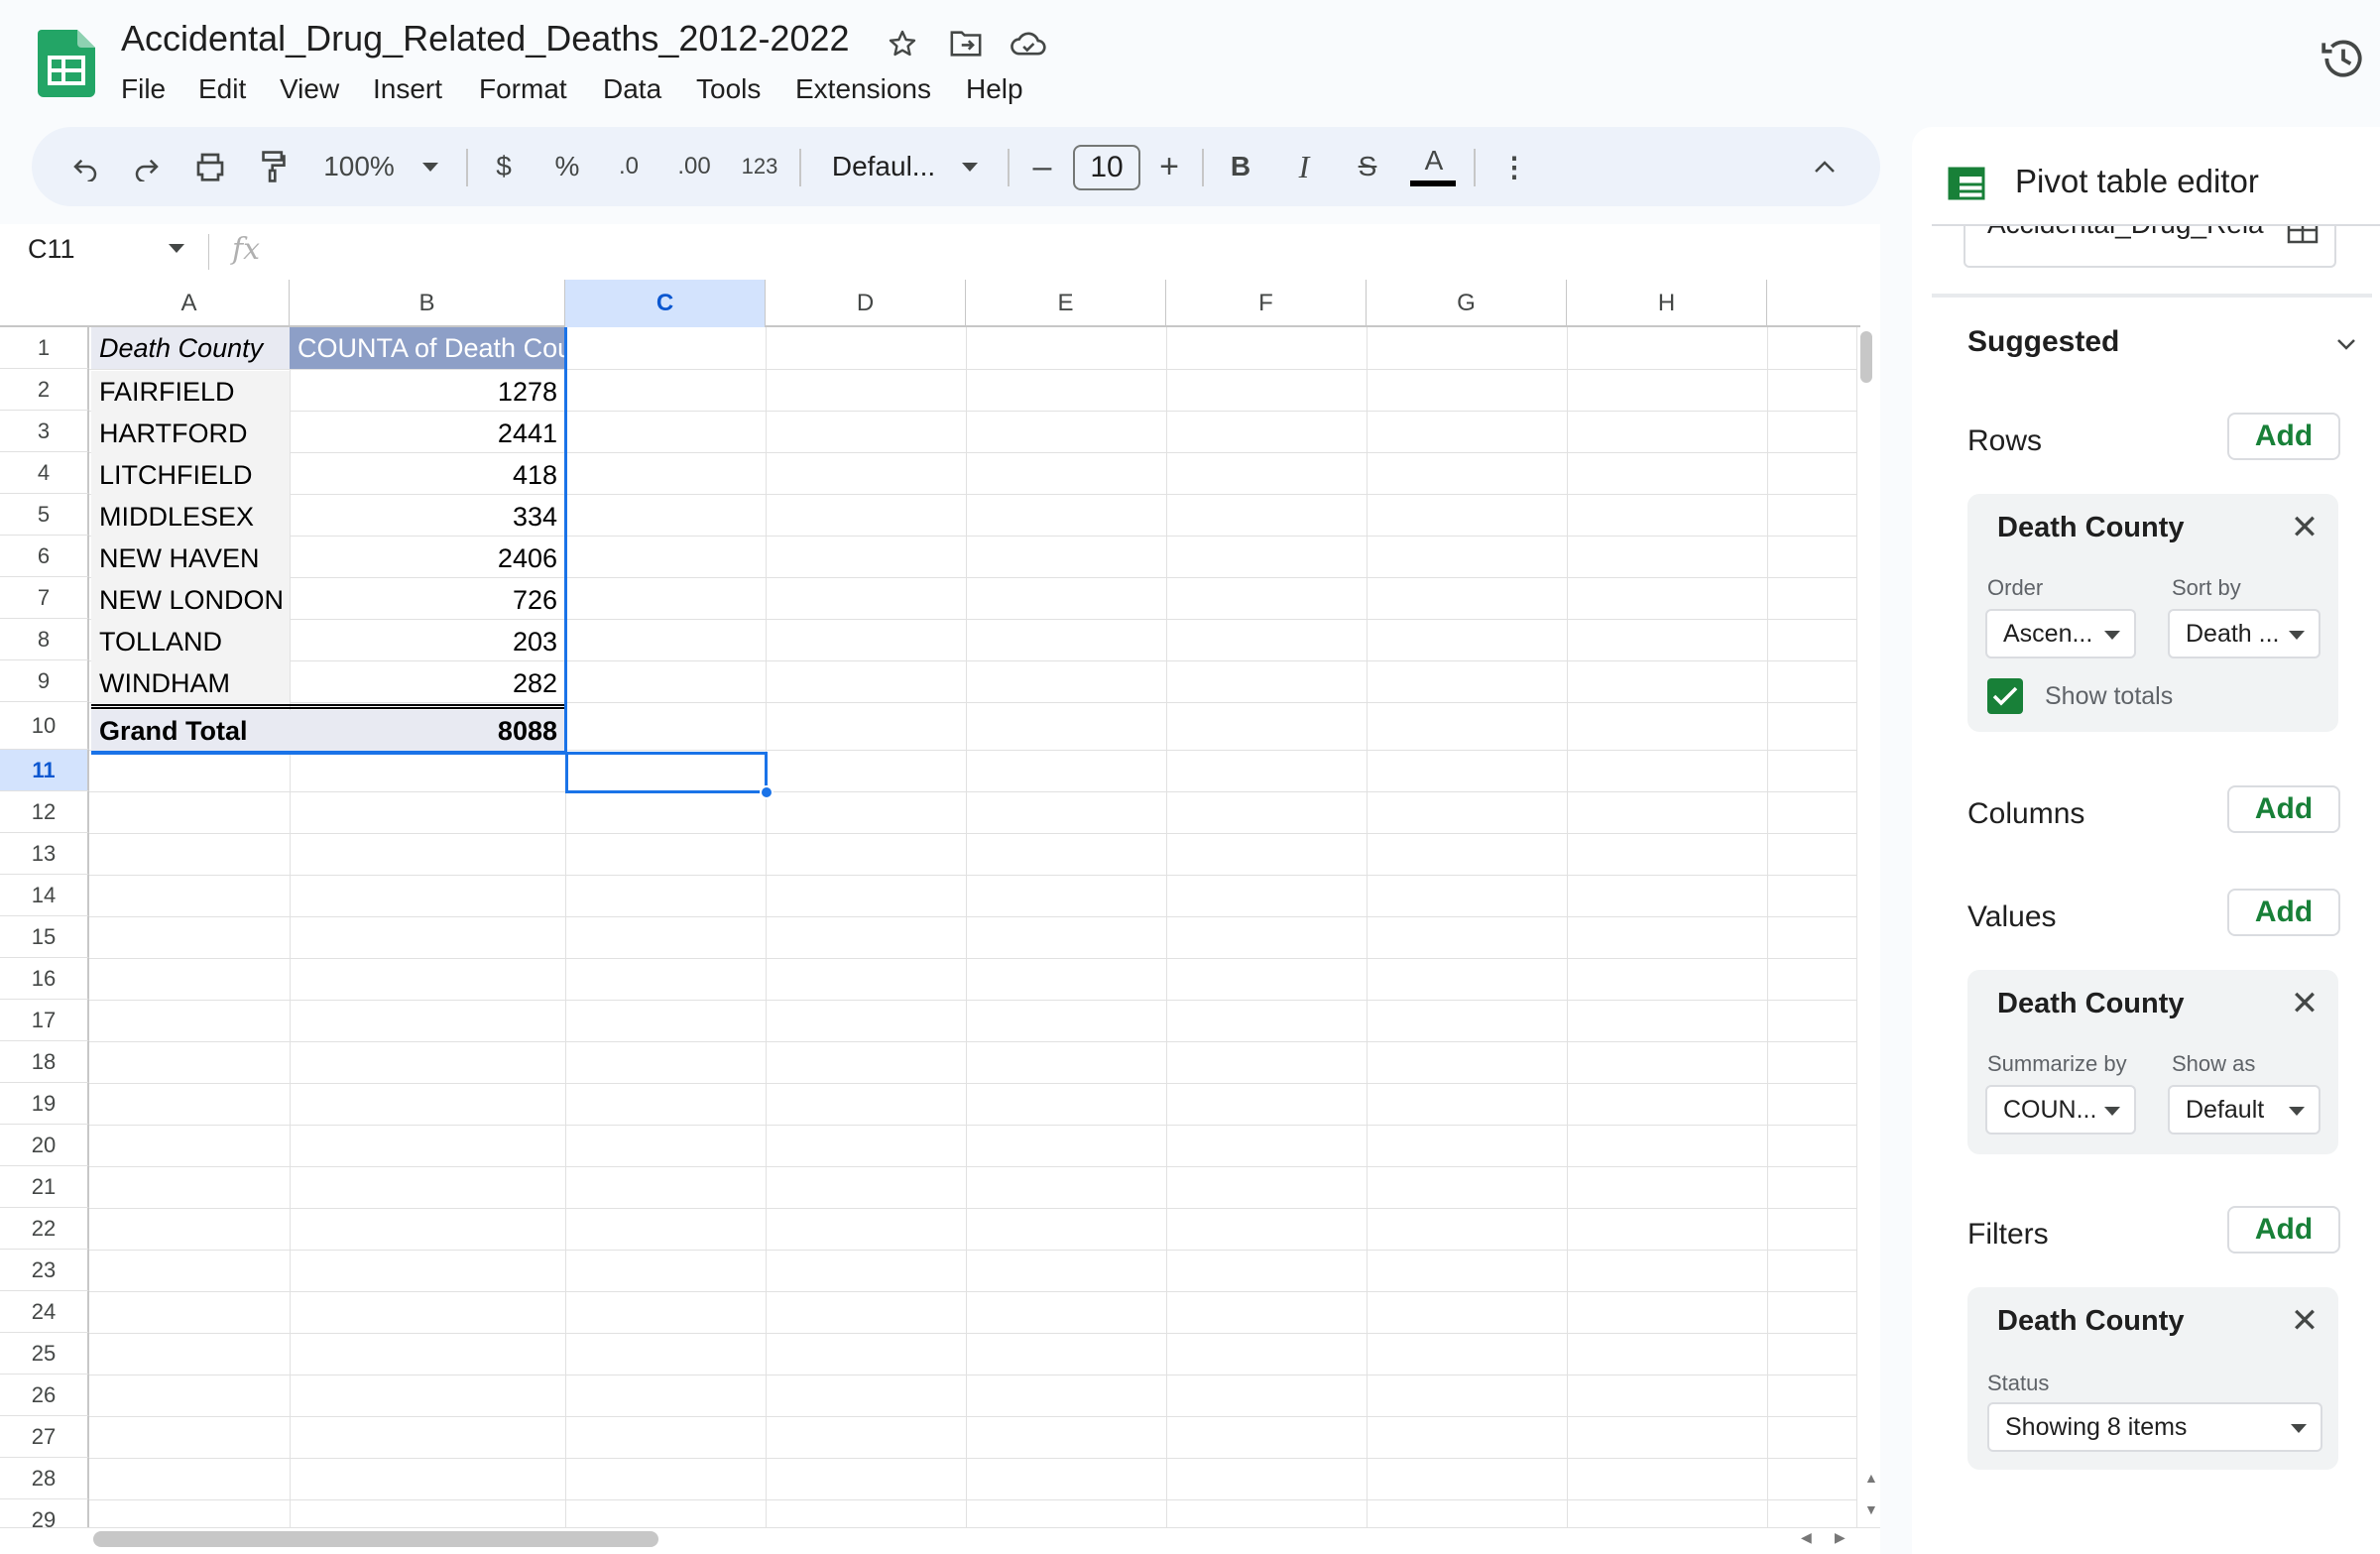 Image resolution: width=2380 pixels, height=1554 pixels. What do you see at coordinates (2005, 696) in the screenshot?
I see `show-totals-checkbox` at bounding box center [2005, 696].